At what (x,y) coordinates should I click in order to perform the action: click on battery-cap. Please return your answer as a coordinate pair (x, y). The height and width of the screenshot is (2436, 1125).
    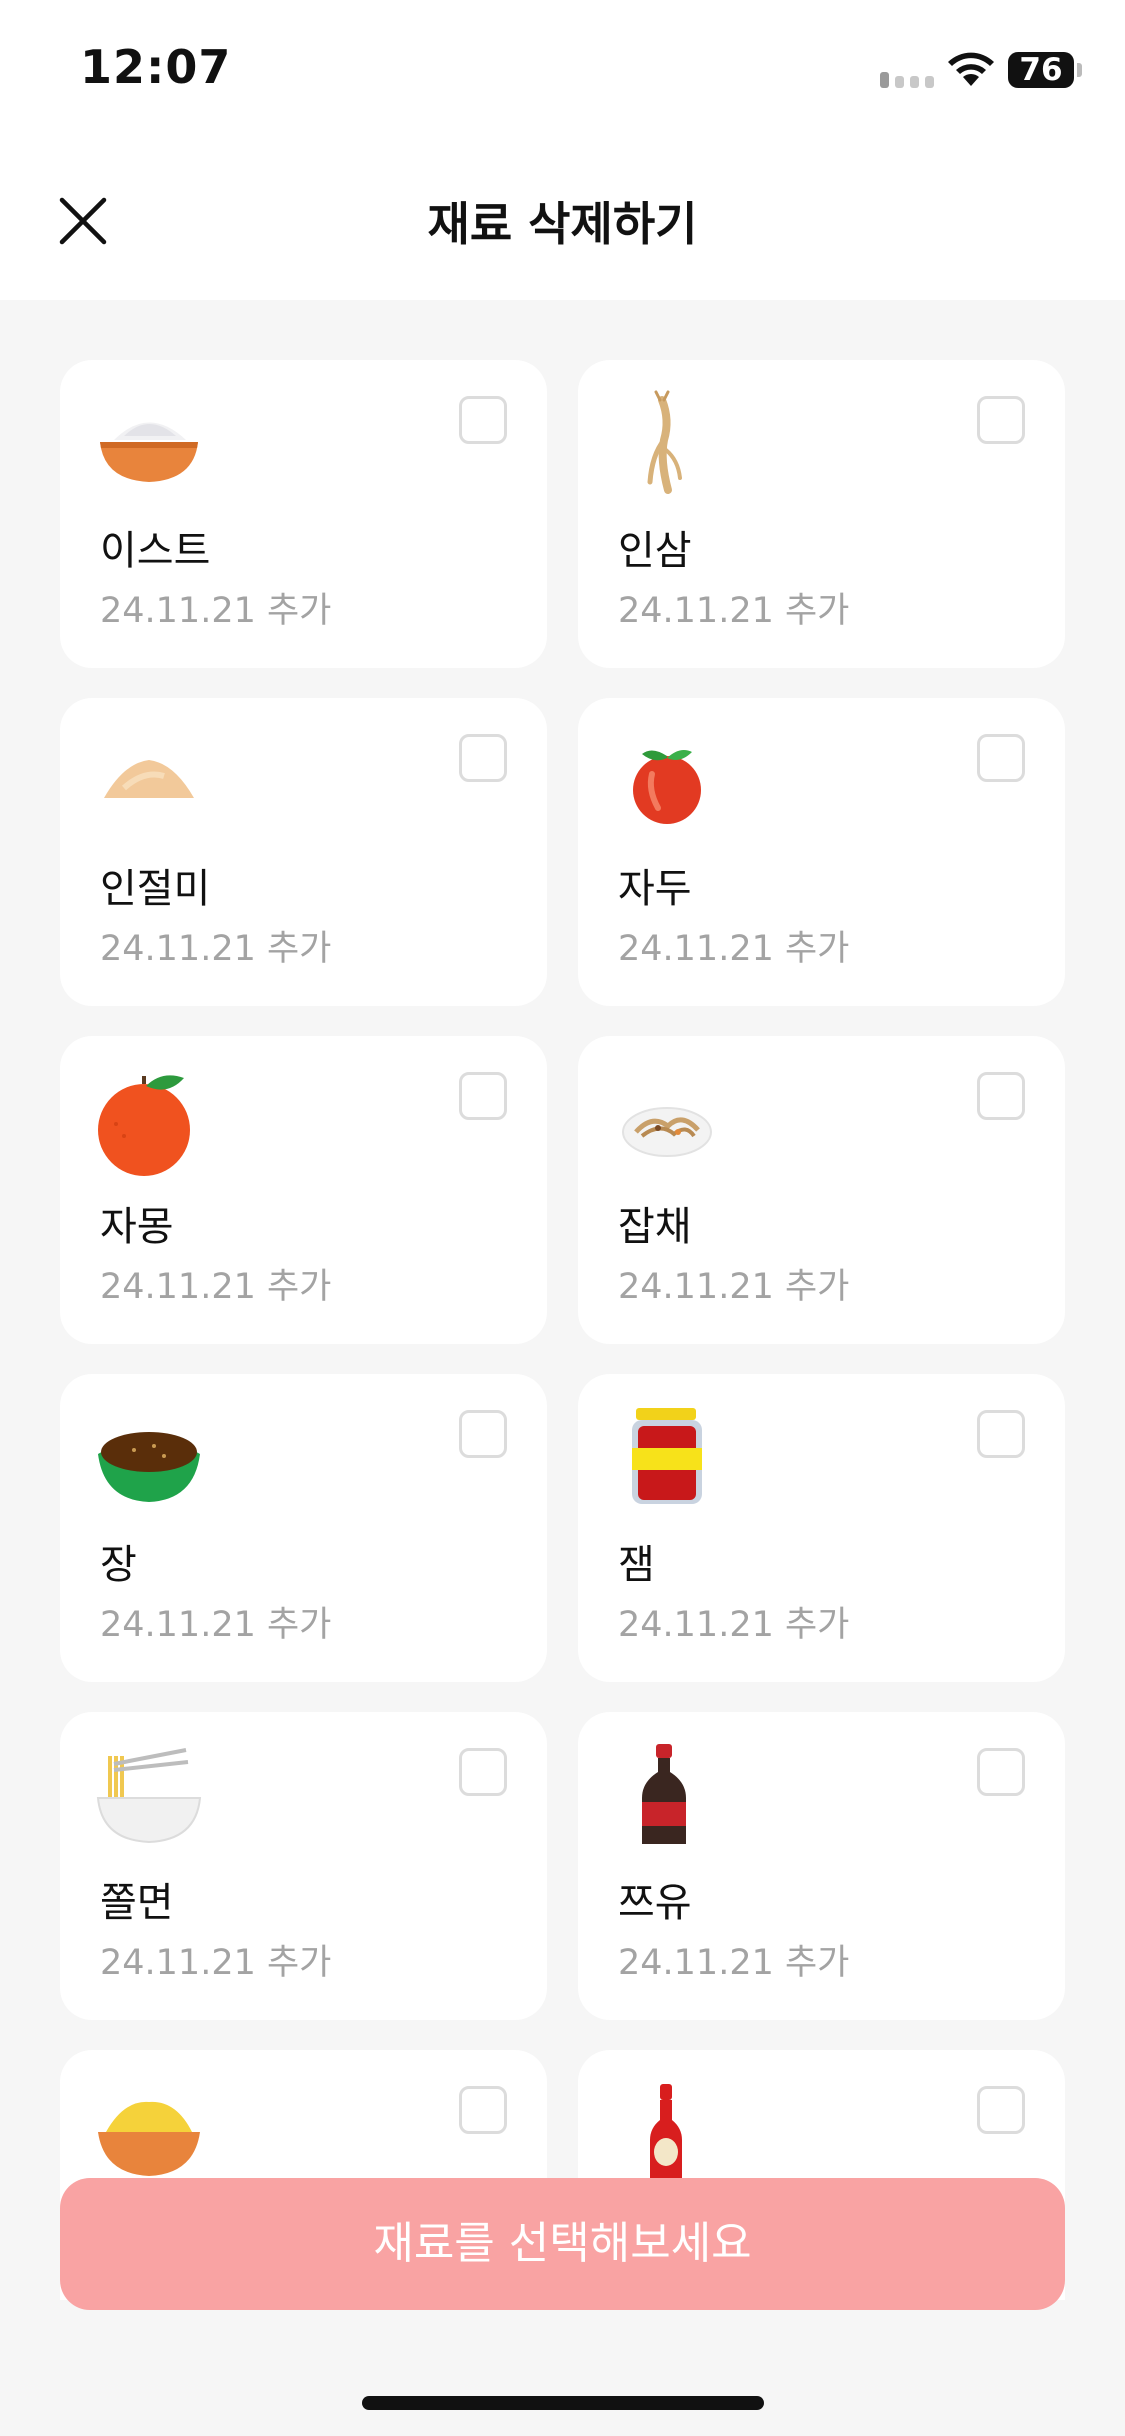
    Looking at the image, I should click on (1079, 70).